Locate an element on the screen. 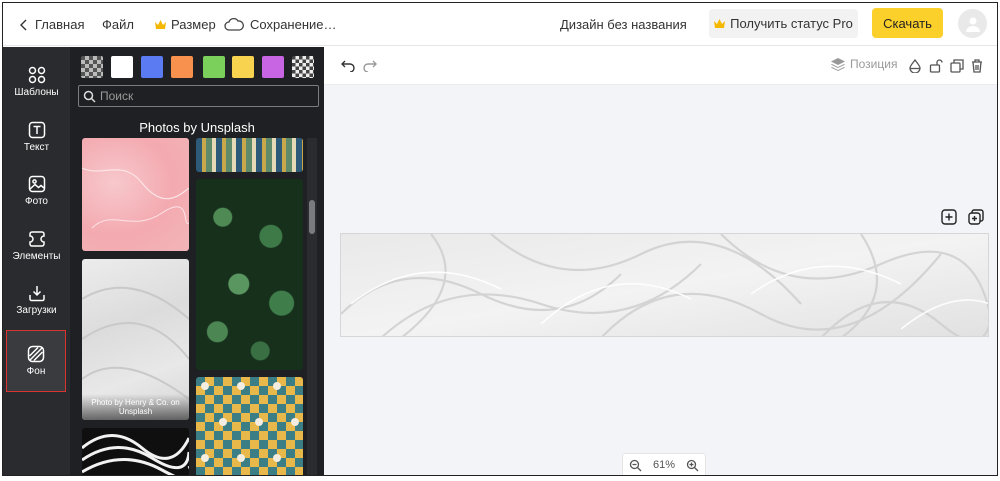 This screenshot has width=1000, height=481. swatch-yellow is located at coordinates (243, 67).